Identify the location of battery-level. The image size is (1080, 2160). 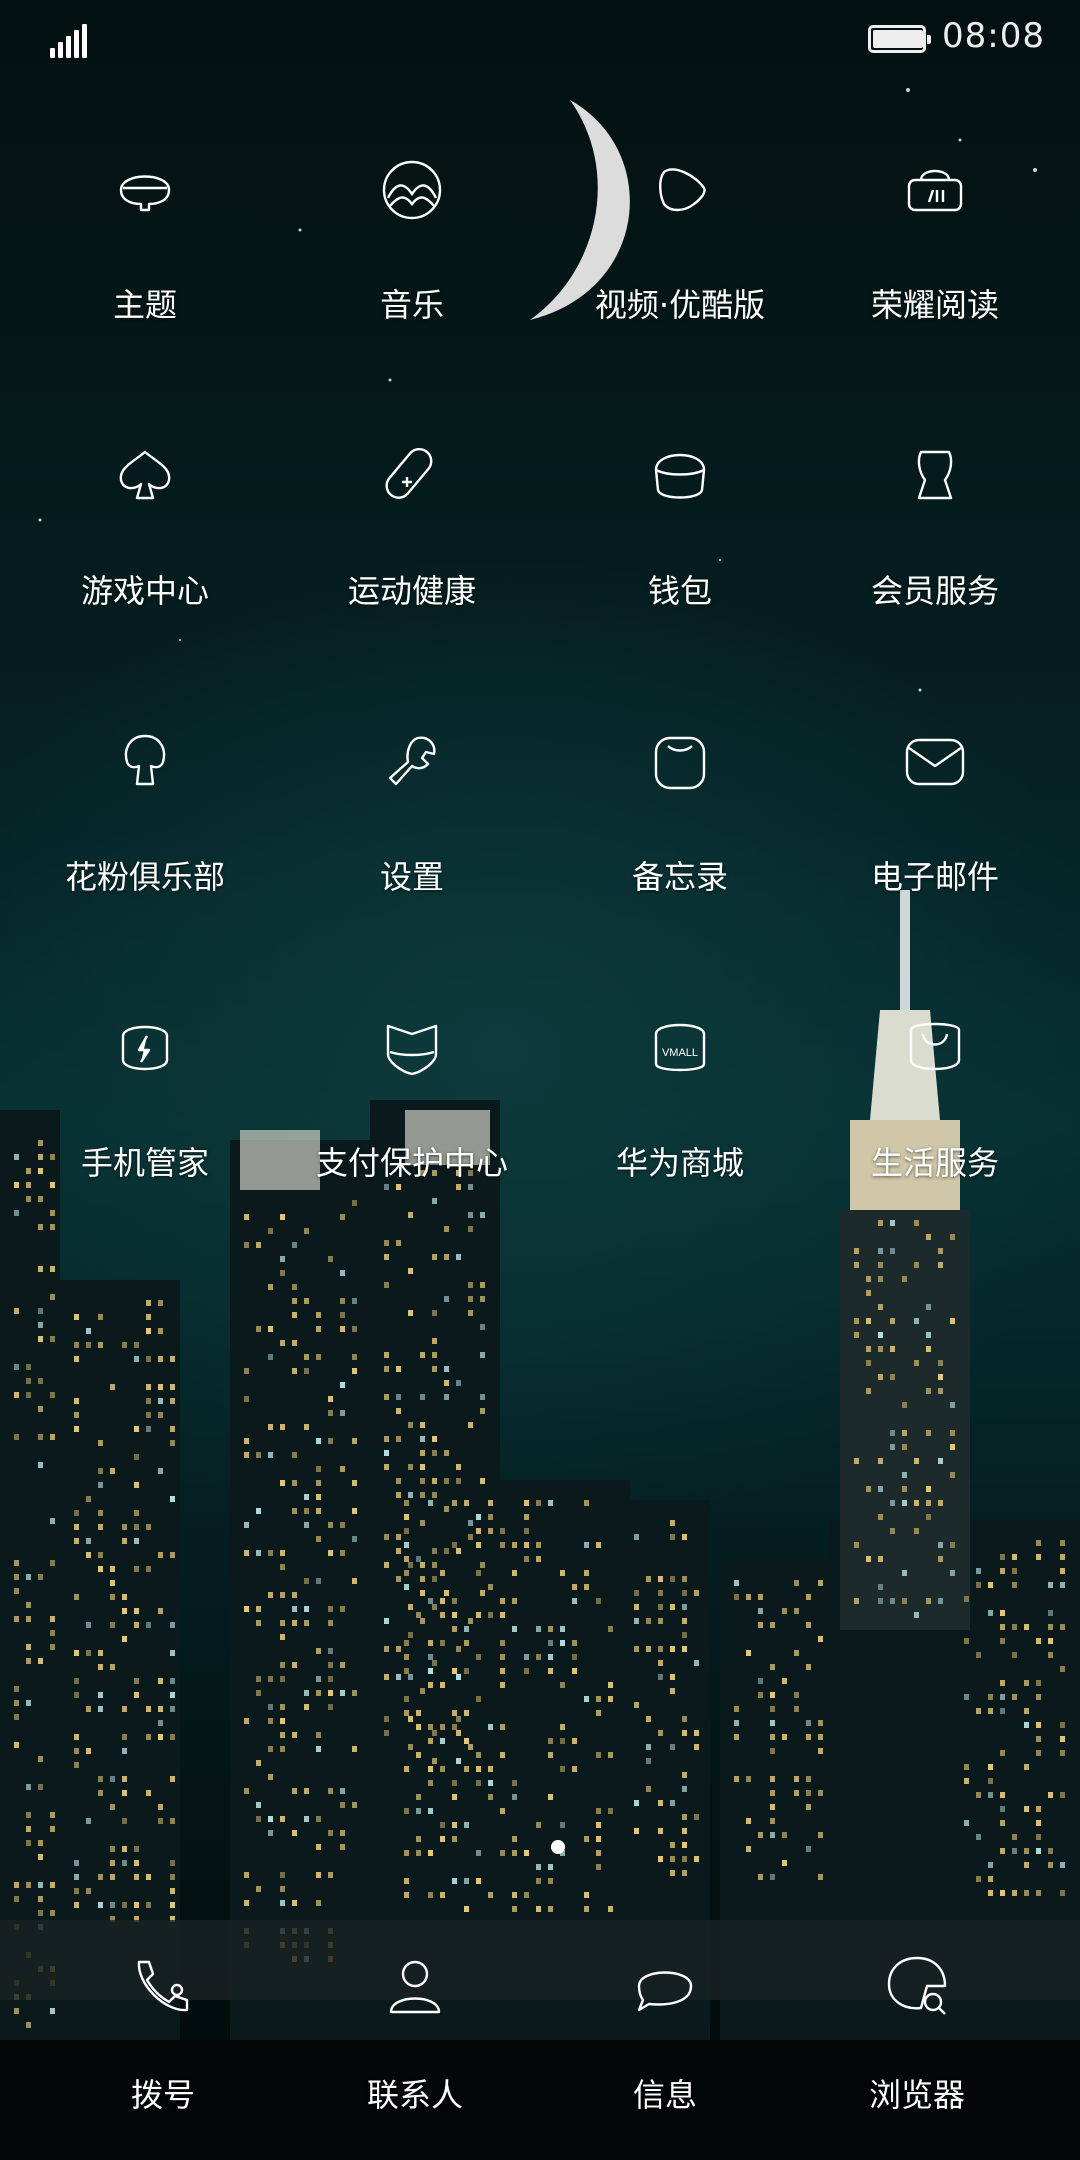
(898, 39).